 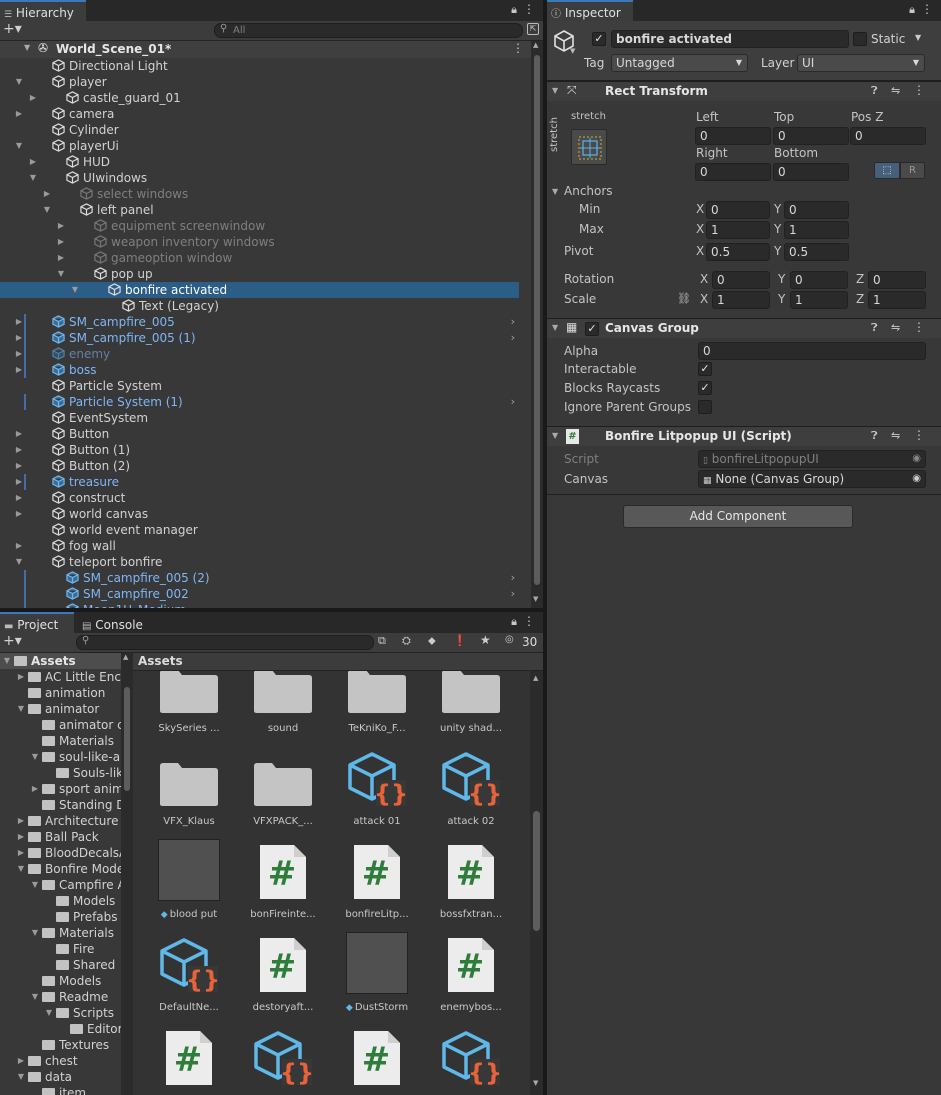 What do you see at coordinates (60, 997) in the screenshot?
I see `folder-tree-item: ▼ Readme` at bounding box center [60, 997].